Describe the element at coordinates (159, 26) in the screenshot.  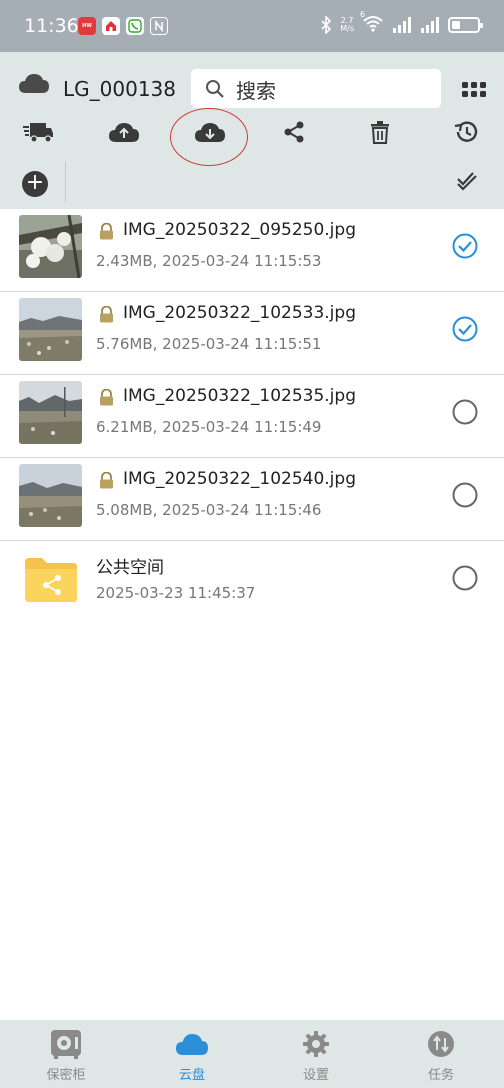
I see `nfc-icon` at that location.